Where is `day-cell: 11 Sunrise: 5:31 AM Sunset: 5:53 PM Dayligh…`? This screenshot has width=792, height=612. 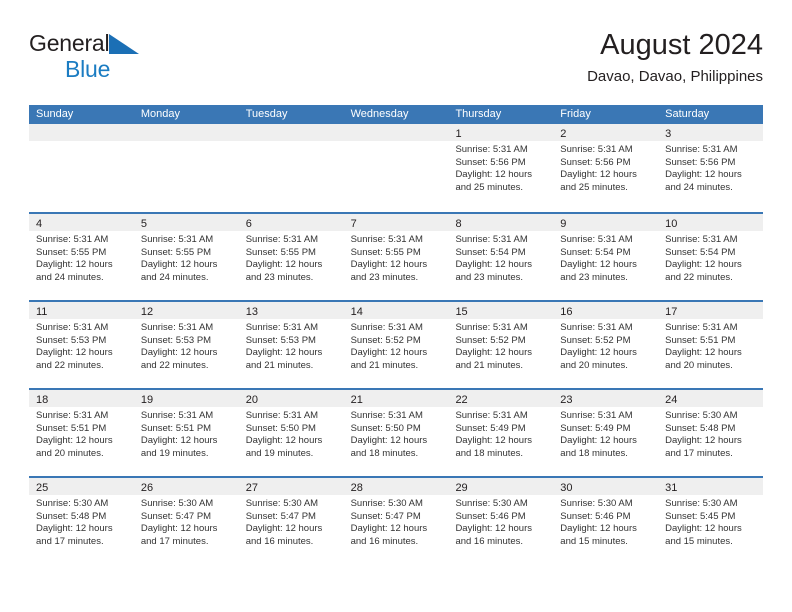
day-cell: 11 Sunrise: 5:31 AM Sunset: 5:53 PM Dayligh… is located at coordinates (81, 345).